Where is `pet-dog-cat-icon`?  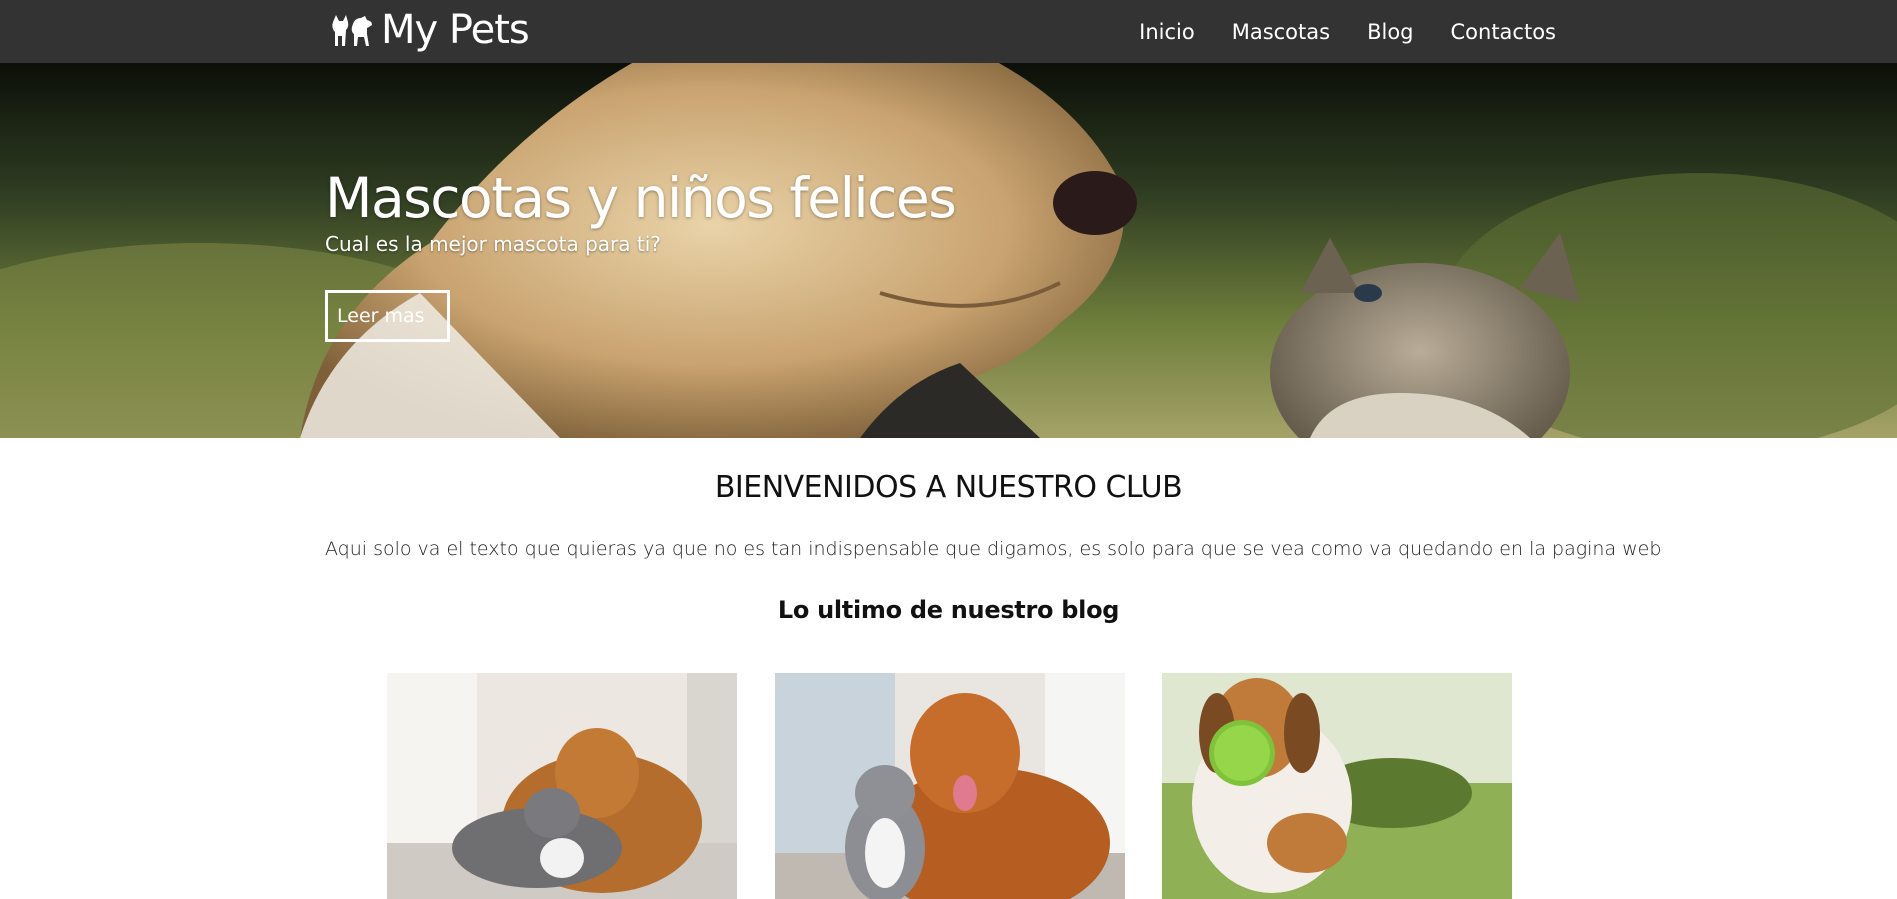 pet-dog-cat-icon is located at coordinates (352, 30).